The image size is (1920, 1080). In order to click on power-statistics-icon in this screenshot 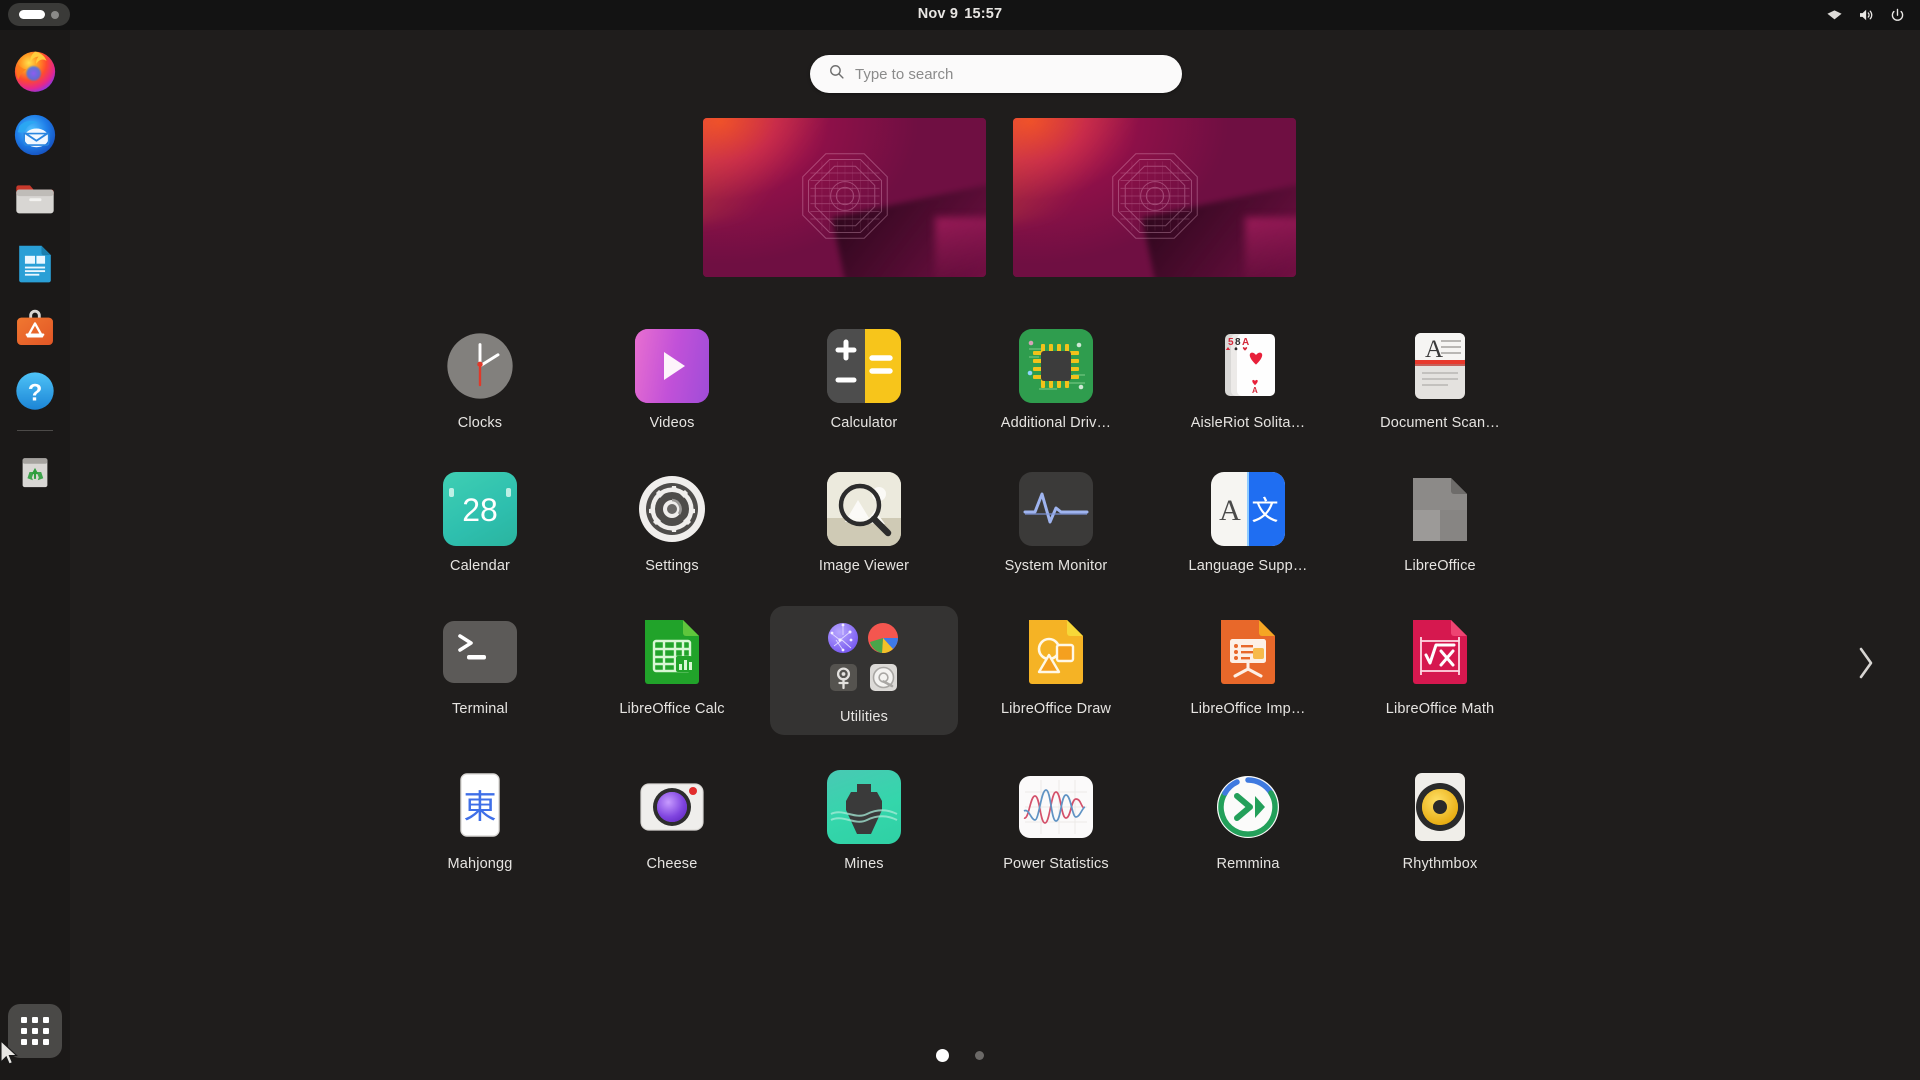, I will do `click(1056, 807)`.